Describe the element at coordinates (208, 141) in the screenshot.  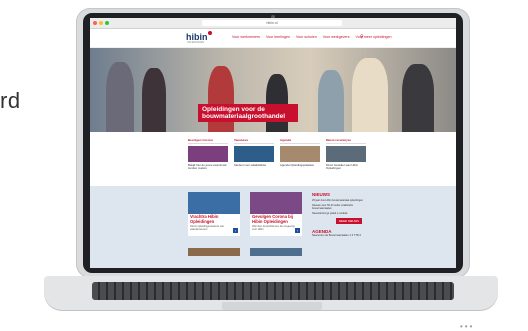
I see `card-heading: Bevolgen Corona` at that location.